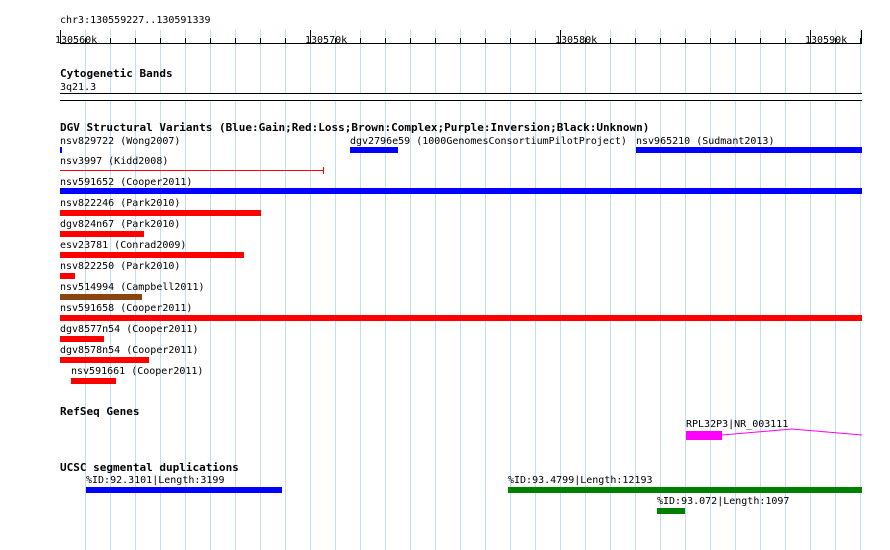 Image resolution: width=890 pixels, height=550 pixels. Describe the element at coordinates (78, 87) in the screenshot. I see `cytoband-label: 3q21.3` at that location.